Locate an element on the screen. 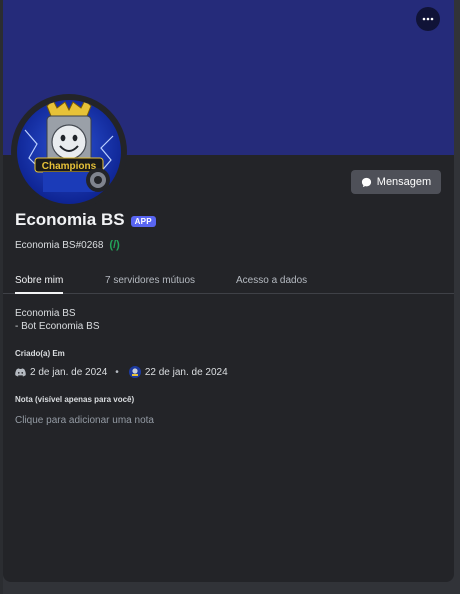 Image resolution: width=460 pixels, height=594 pixels. more-options-button is located at coordinates (428, 19).